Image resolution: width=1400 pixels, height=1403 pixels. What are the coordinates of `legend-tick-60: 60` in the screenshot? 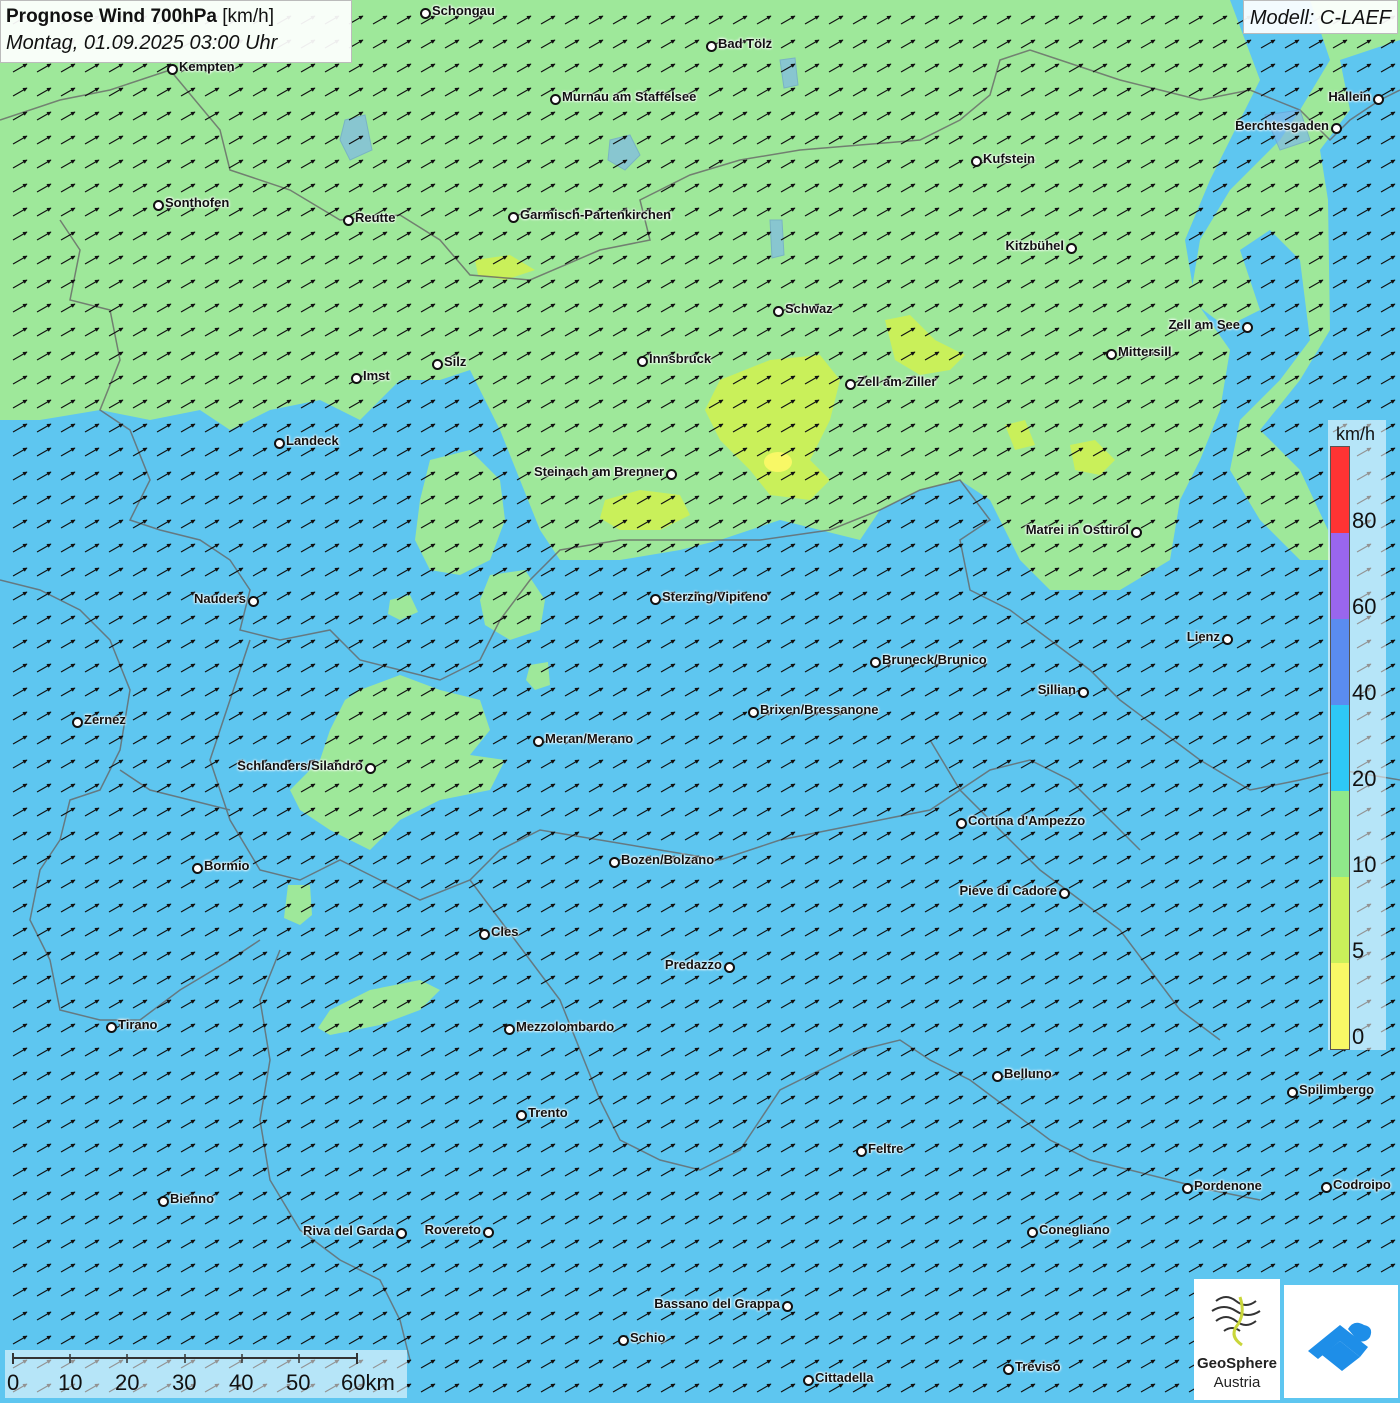 It's located at (1364, 606).